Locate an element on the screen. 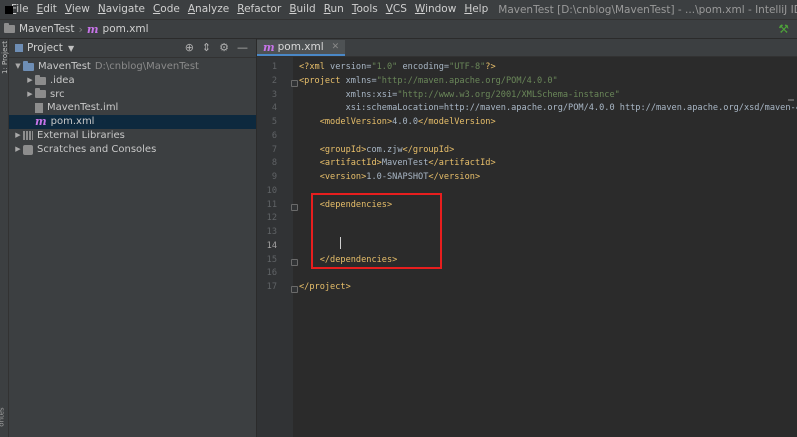 This screenshot has width=797, height=437. tab-label: pom.xml is located at coordinates (300, 47).